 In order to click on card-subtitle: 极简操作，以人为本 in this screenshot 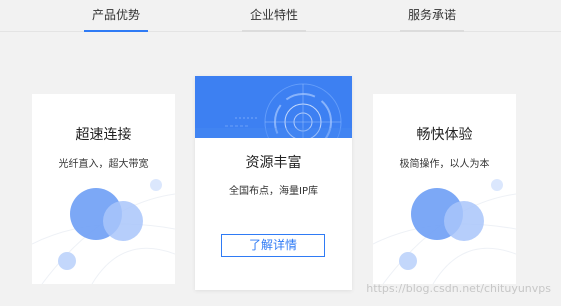, I will do `click(444, 164)`.